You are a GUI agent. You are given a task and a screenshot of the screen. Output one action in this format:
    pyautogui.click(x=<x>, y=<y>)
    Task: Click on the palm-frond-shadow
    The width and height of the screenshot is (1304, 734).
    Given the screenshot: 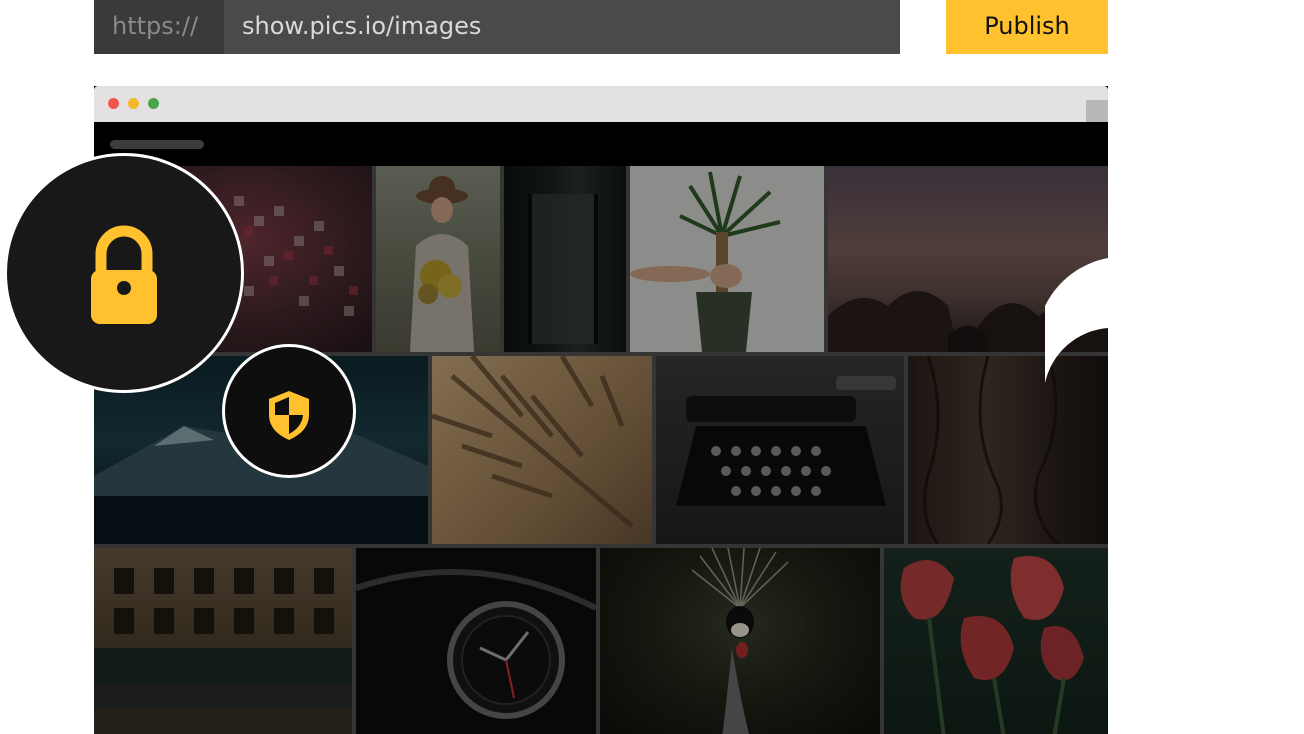 What is the action you would take?
    pyautogui.click(x=533, y=442)
    